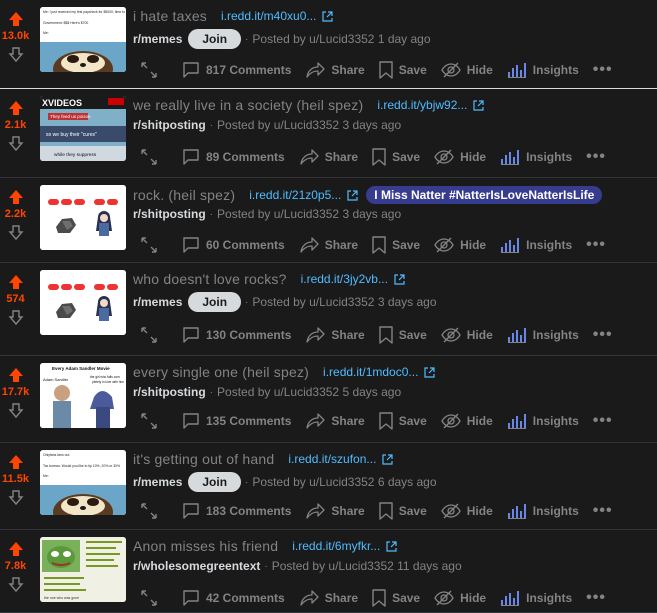  I want to click on subreddit-link: r/wholesomegreentext, so click(196, 566).